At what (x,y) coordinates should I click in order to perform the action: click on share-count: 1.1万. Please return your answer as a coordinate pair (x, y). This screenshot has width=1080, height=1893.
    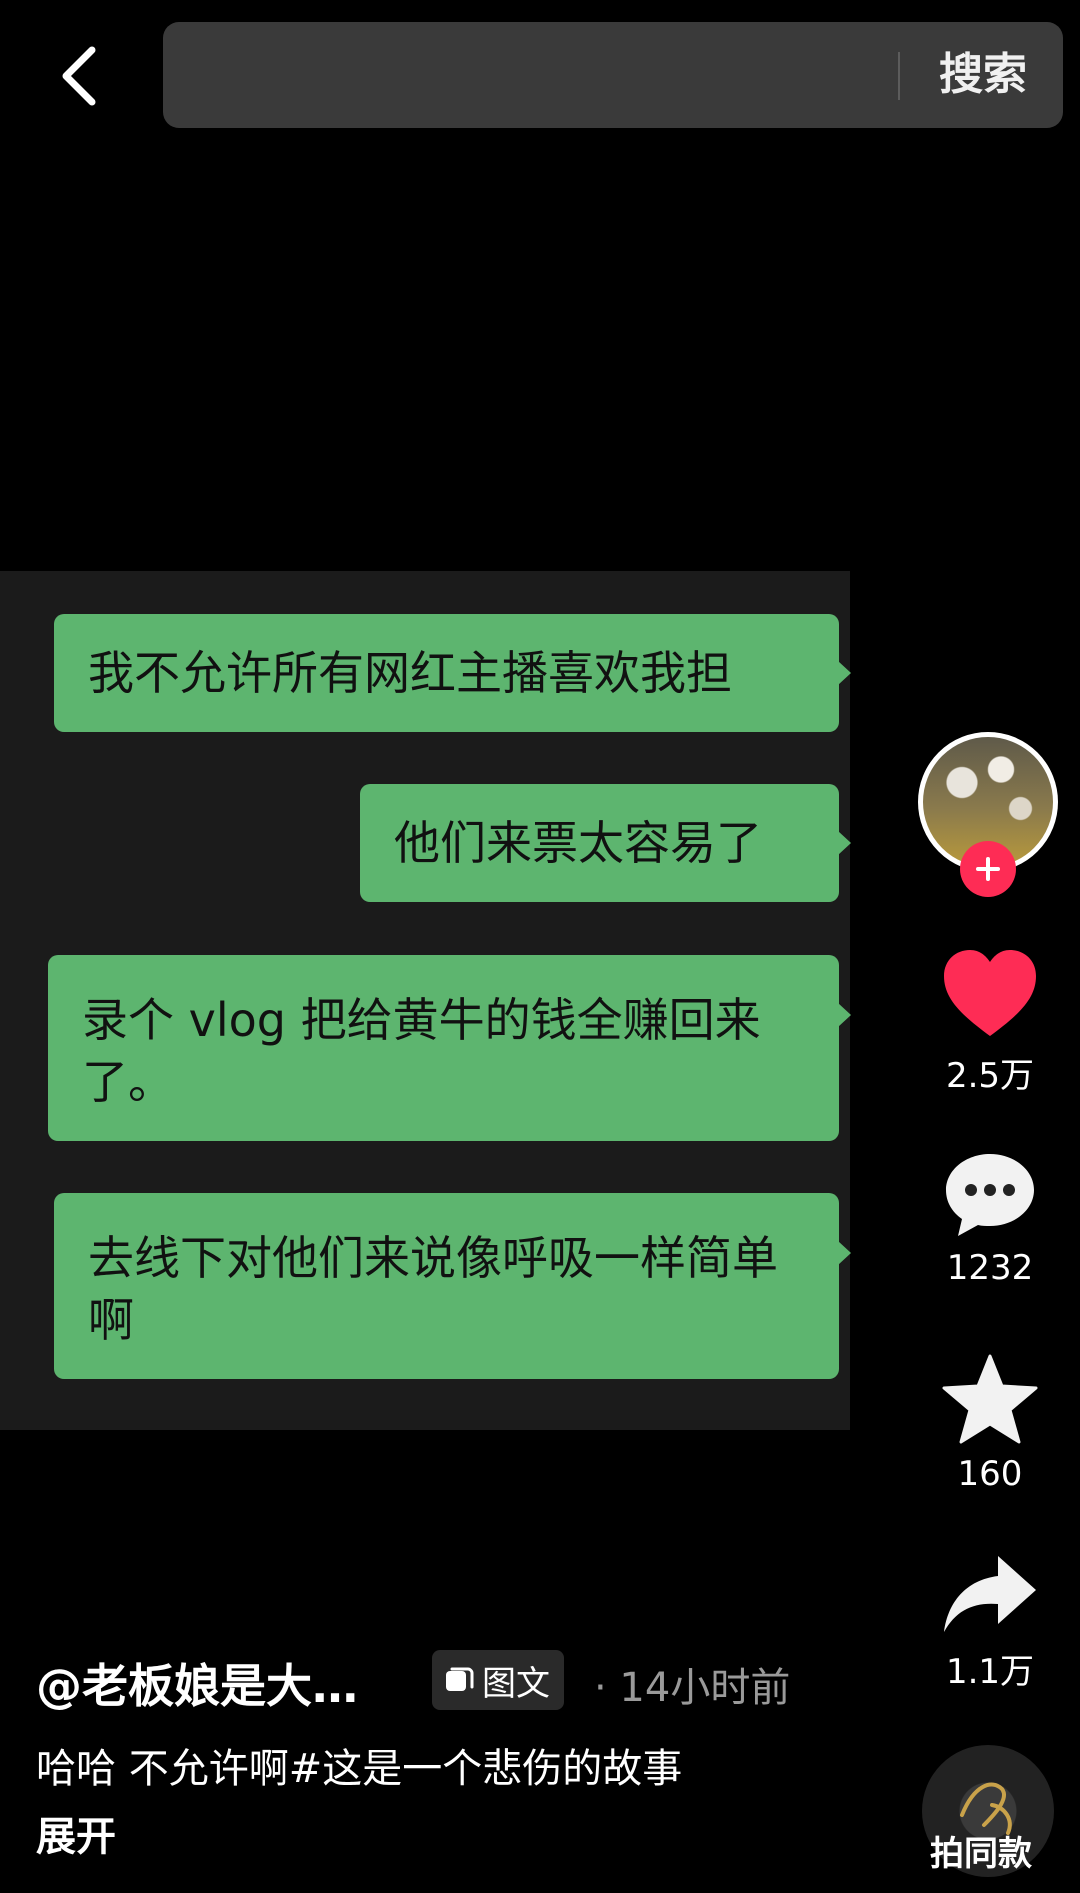
    Looking at the image, I should click on (990, 1672).